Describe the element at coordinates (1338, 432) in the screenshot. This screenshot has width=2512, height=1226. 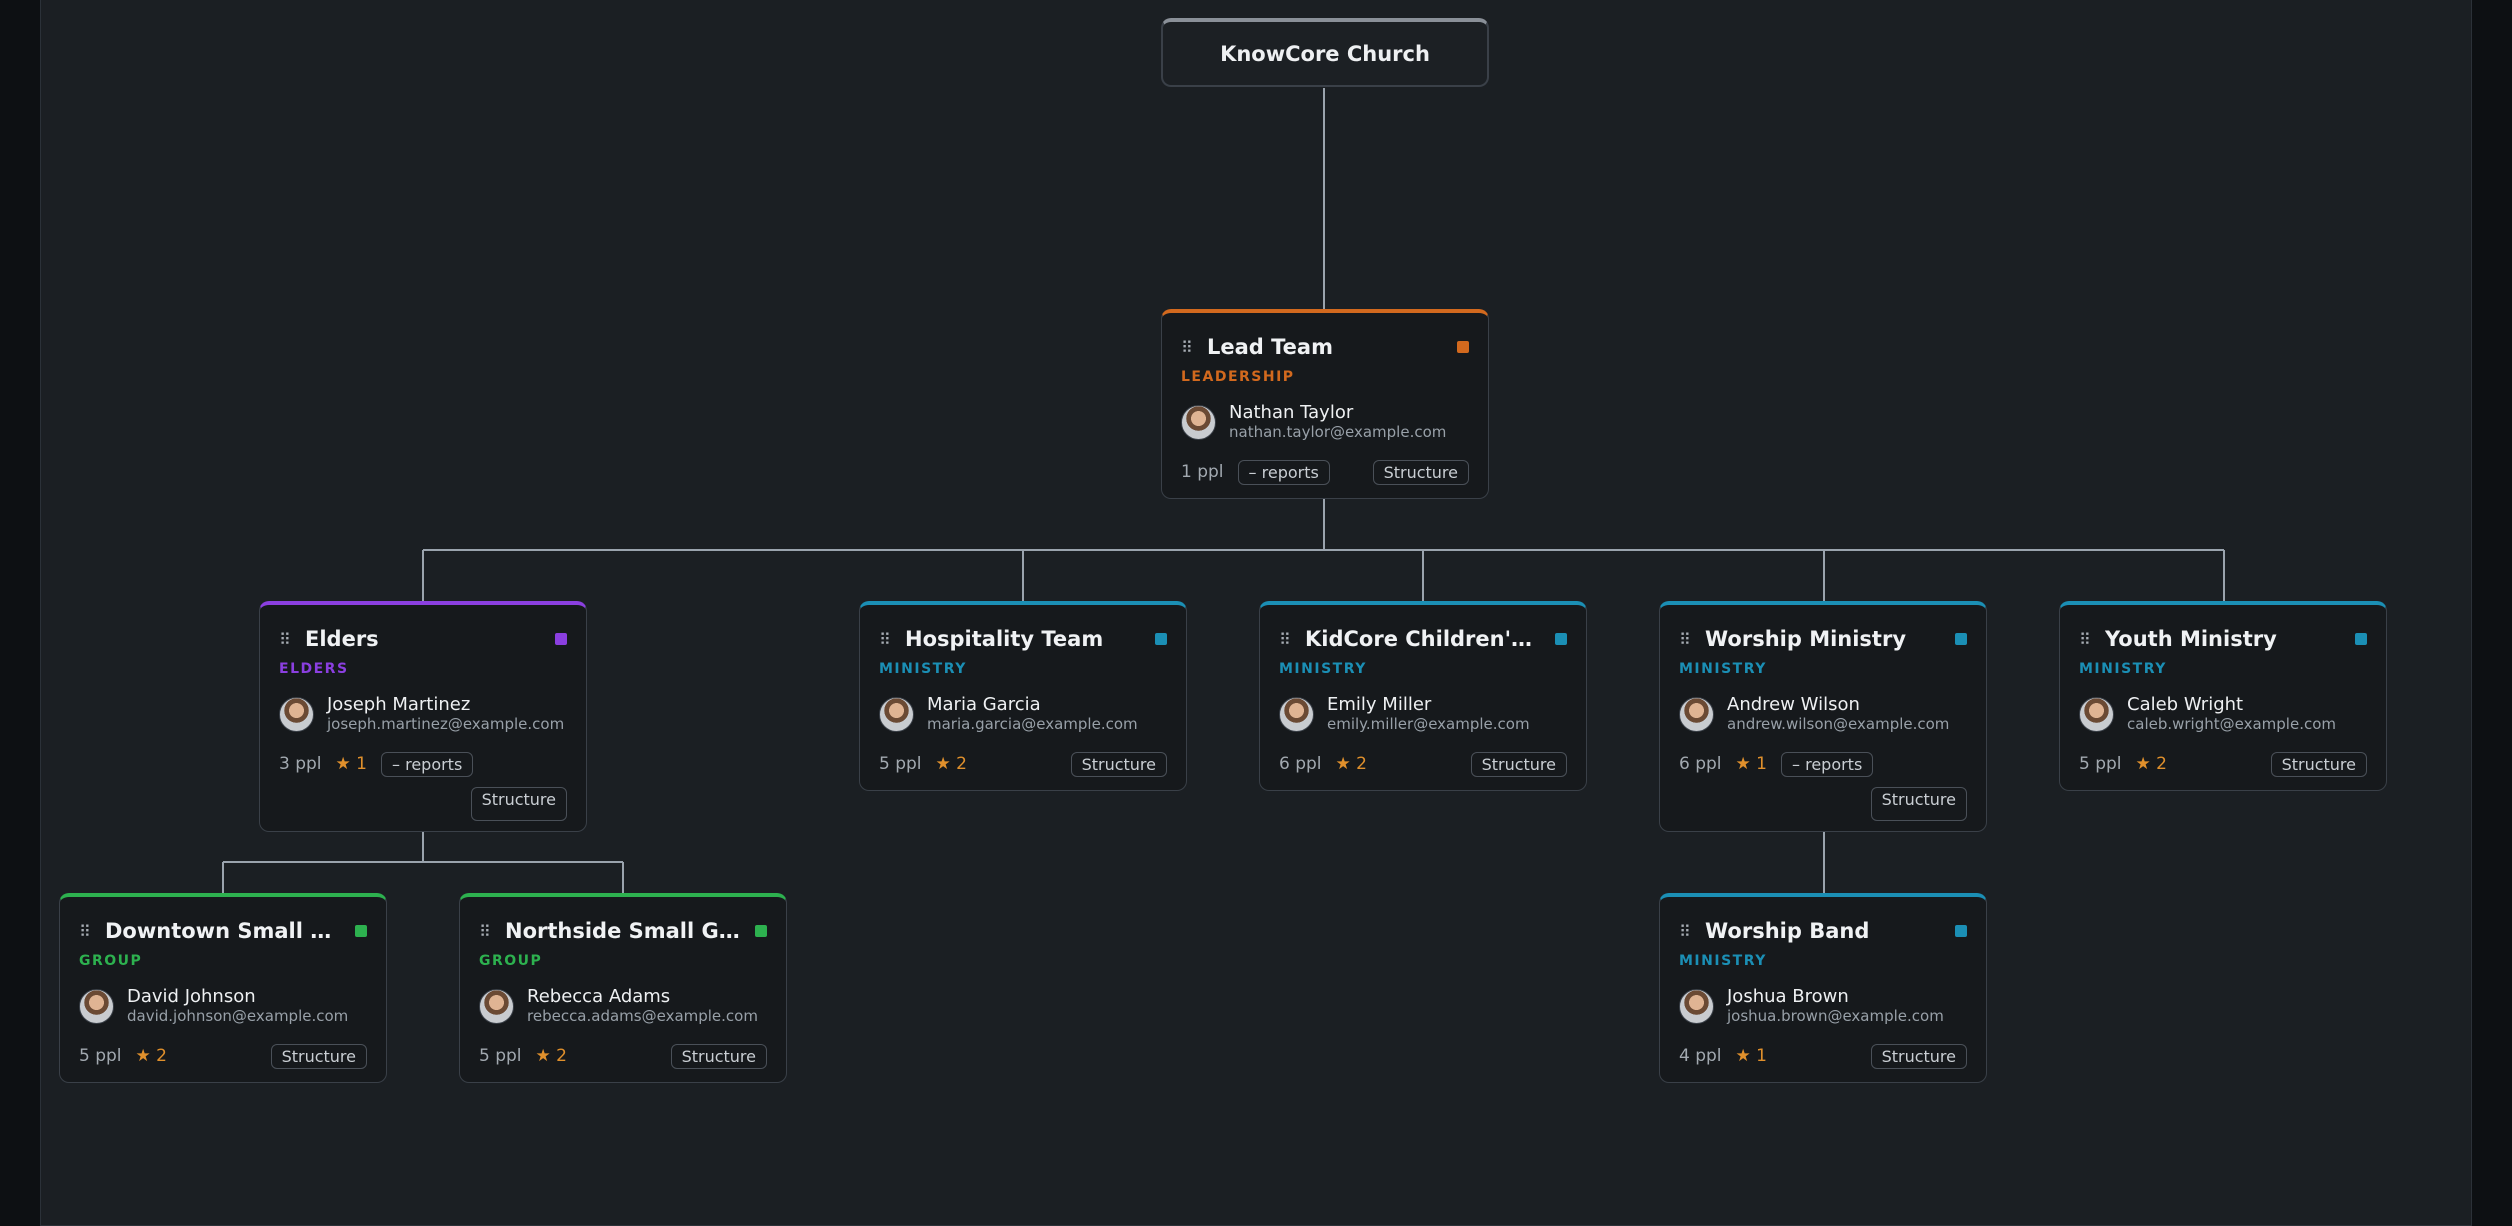
I see `leader-email: nathan.taylor@example.com` at that location.